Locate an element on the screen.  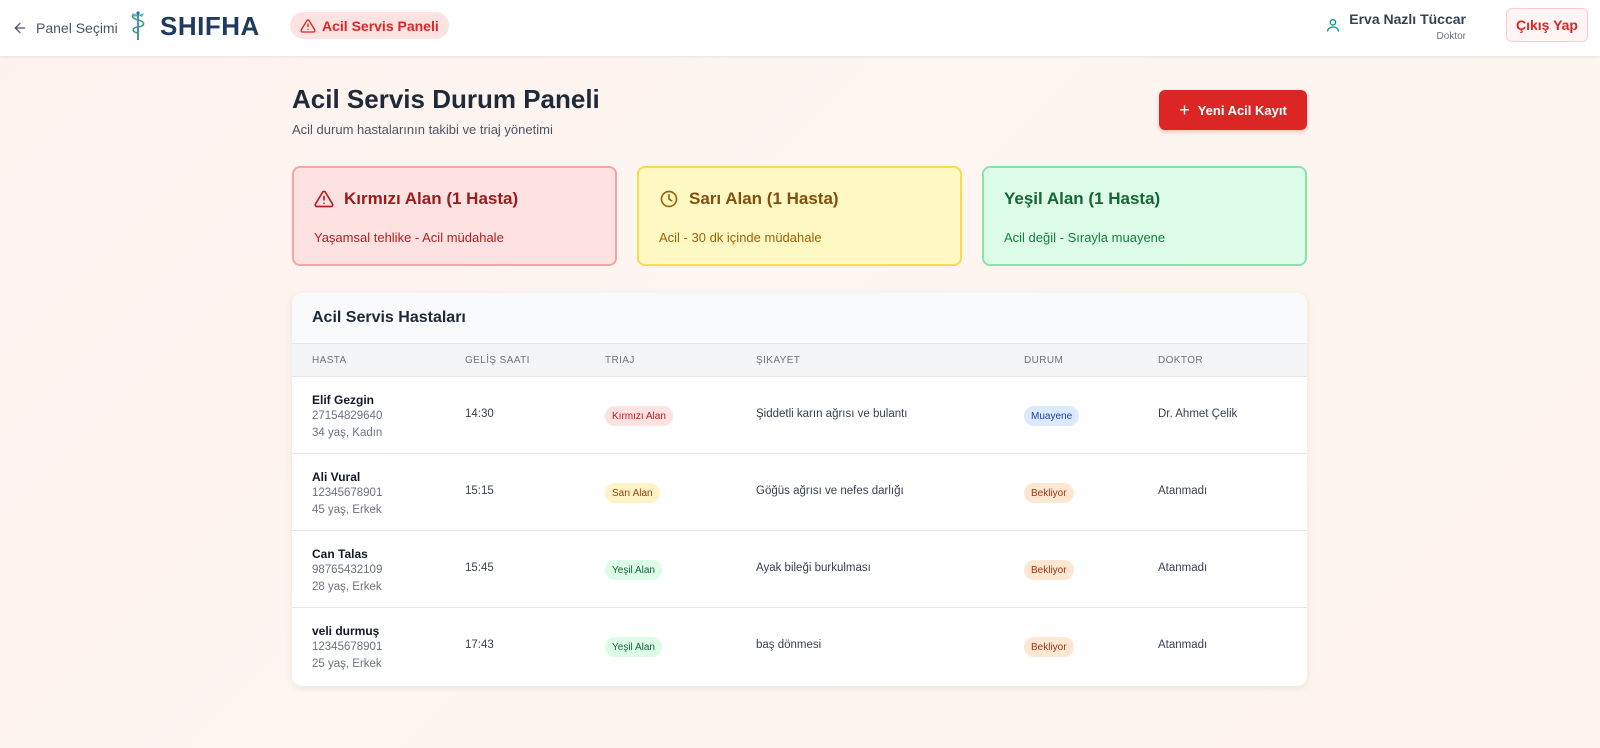
user-role: Doktor is located at coordinates (1451, 36).